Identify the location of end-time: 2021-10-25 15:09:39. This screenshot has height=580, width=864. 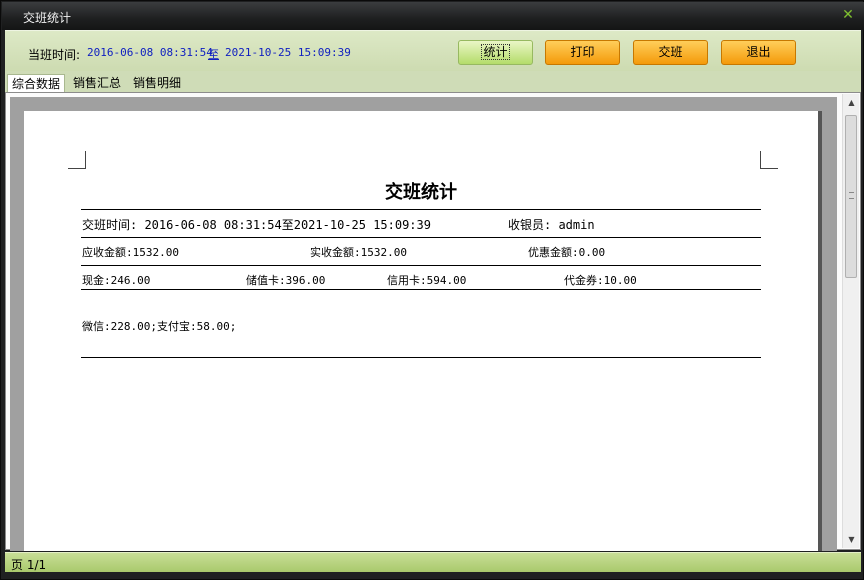
(288, 52).